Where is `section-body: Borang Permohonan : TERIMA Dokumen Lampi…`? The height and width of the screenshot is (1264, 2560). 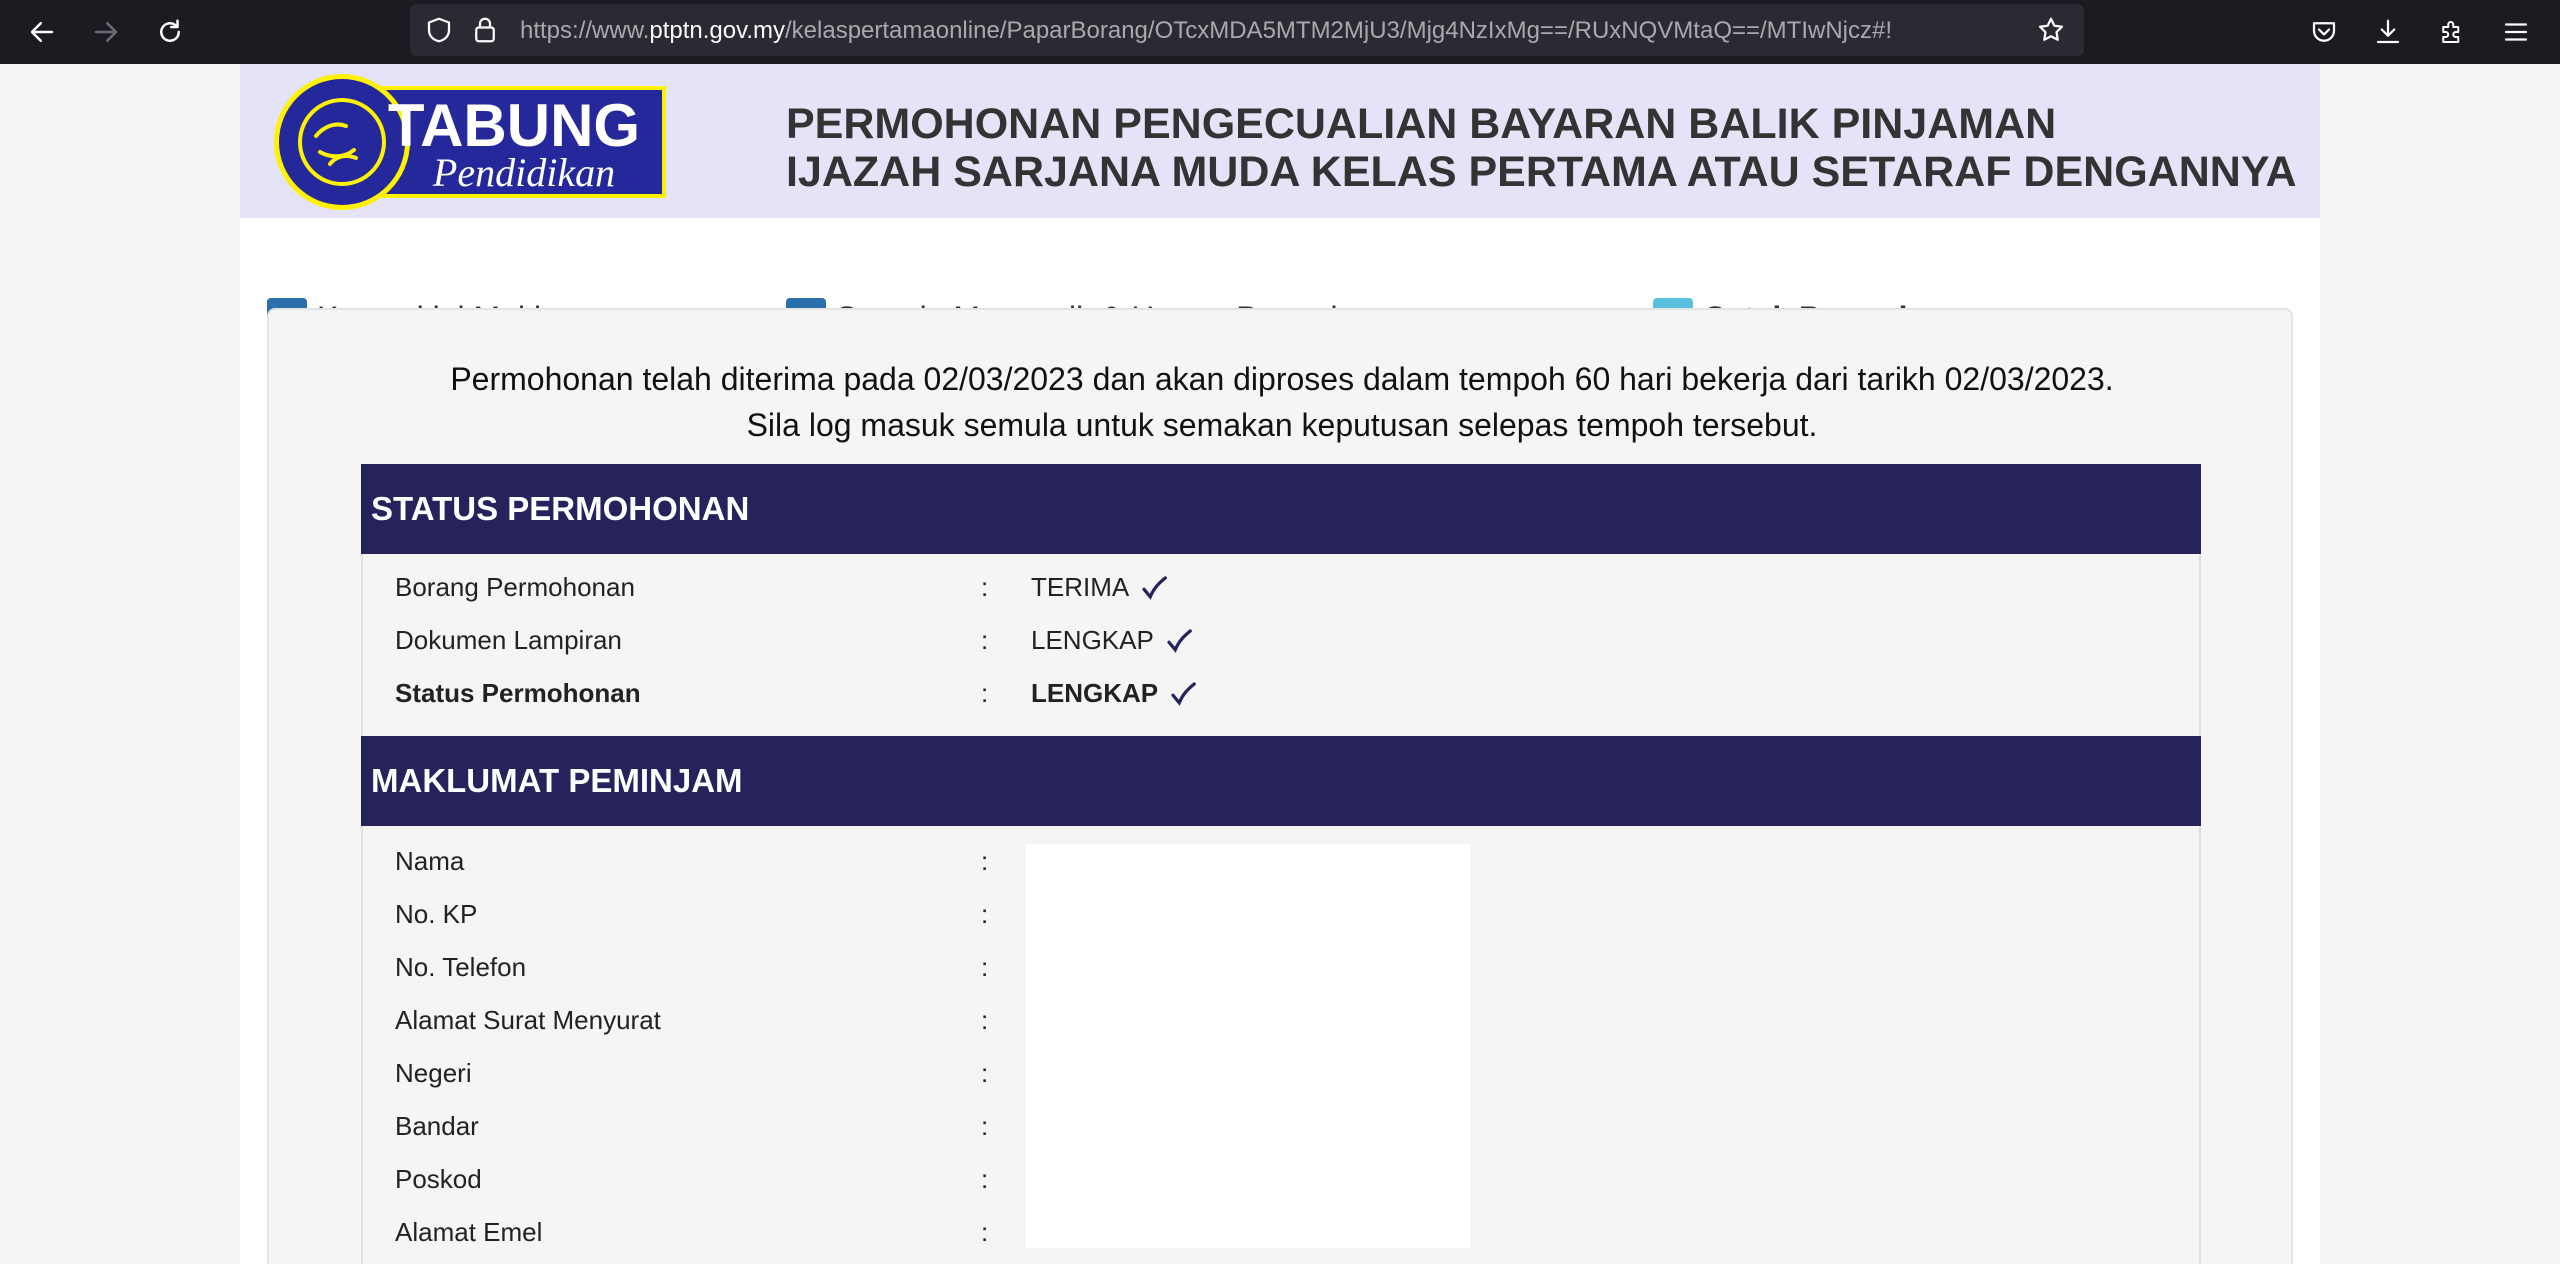 section-body: Borang Permohonan : TERIMA Dokumen Lampi… is located at coordinates (1281, 645).